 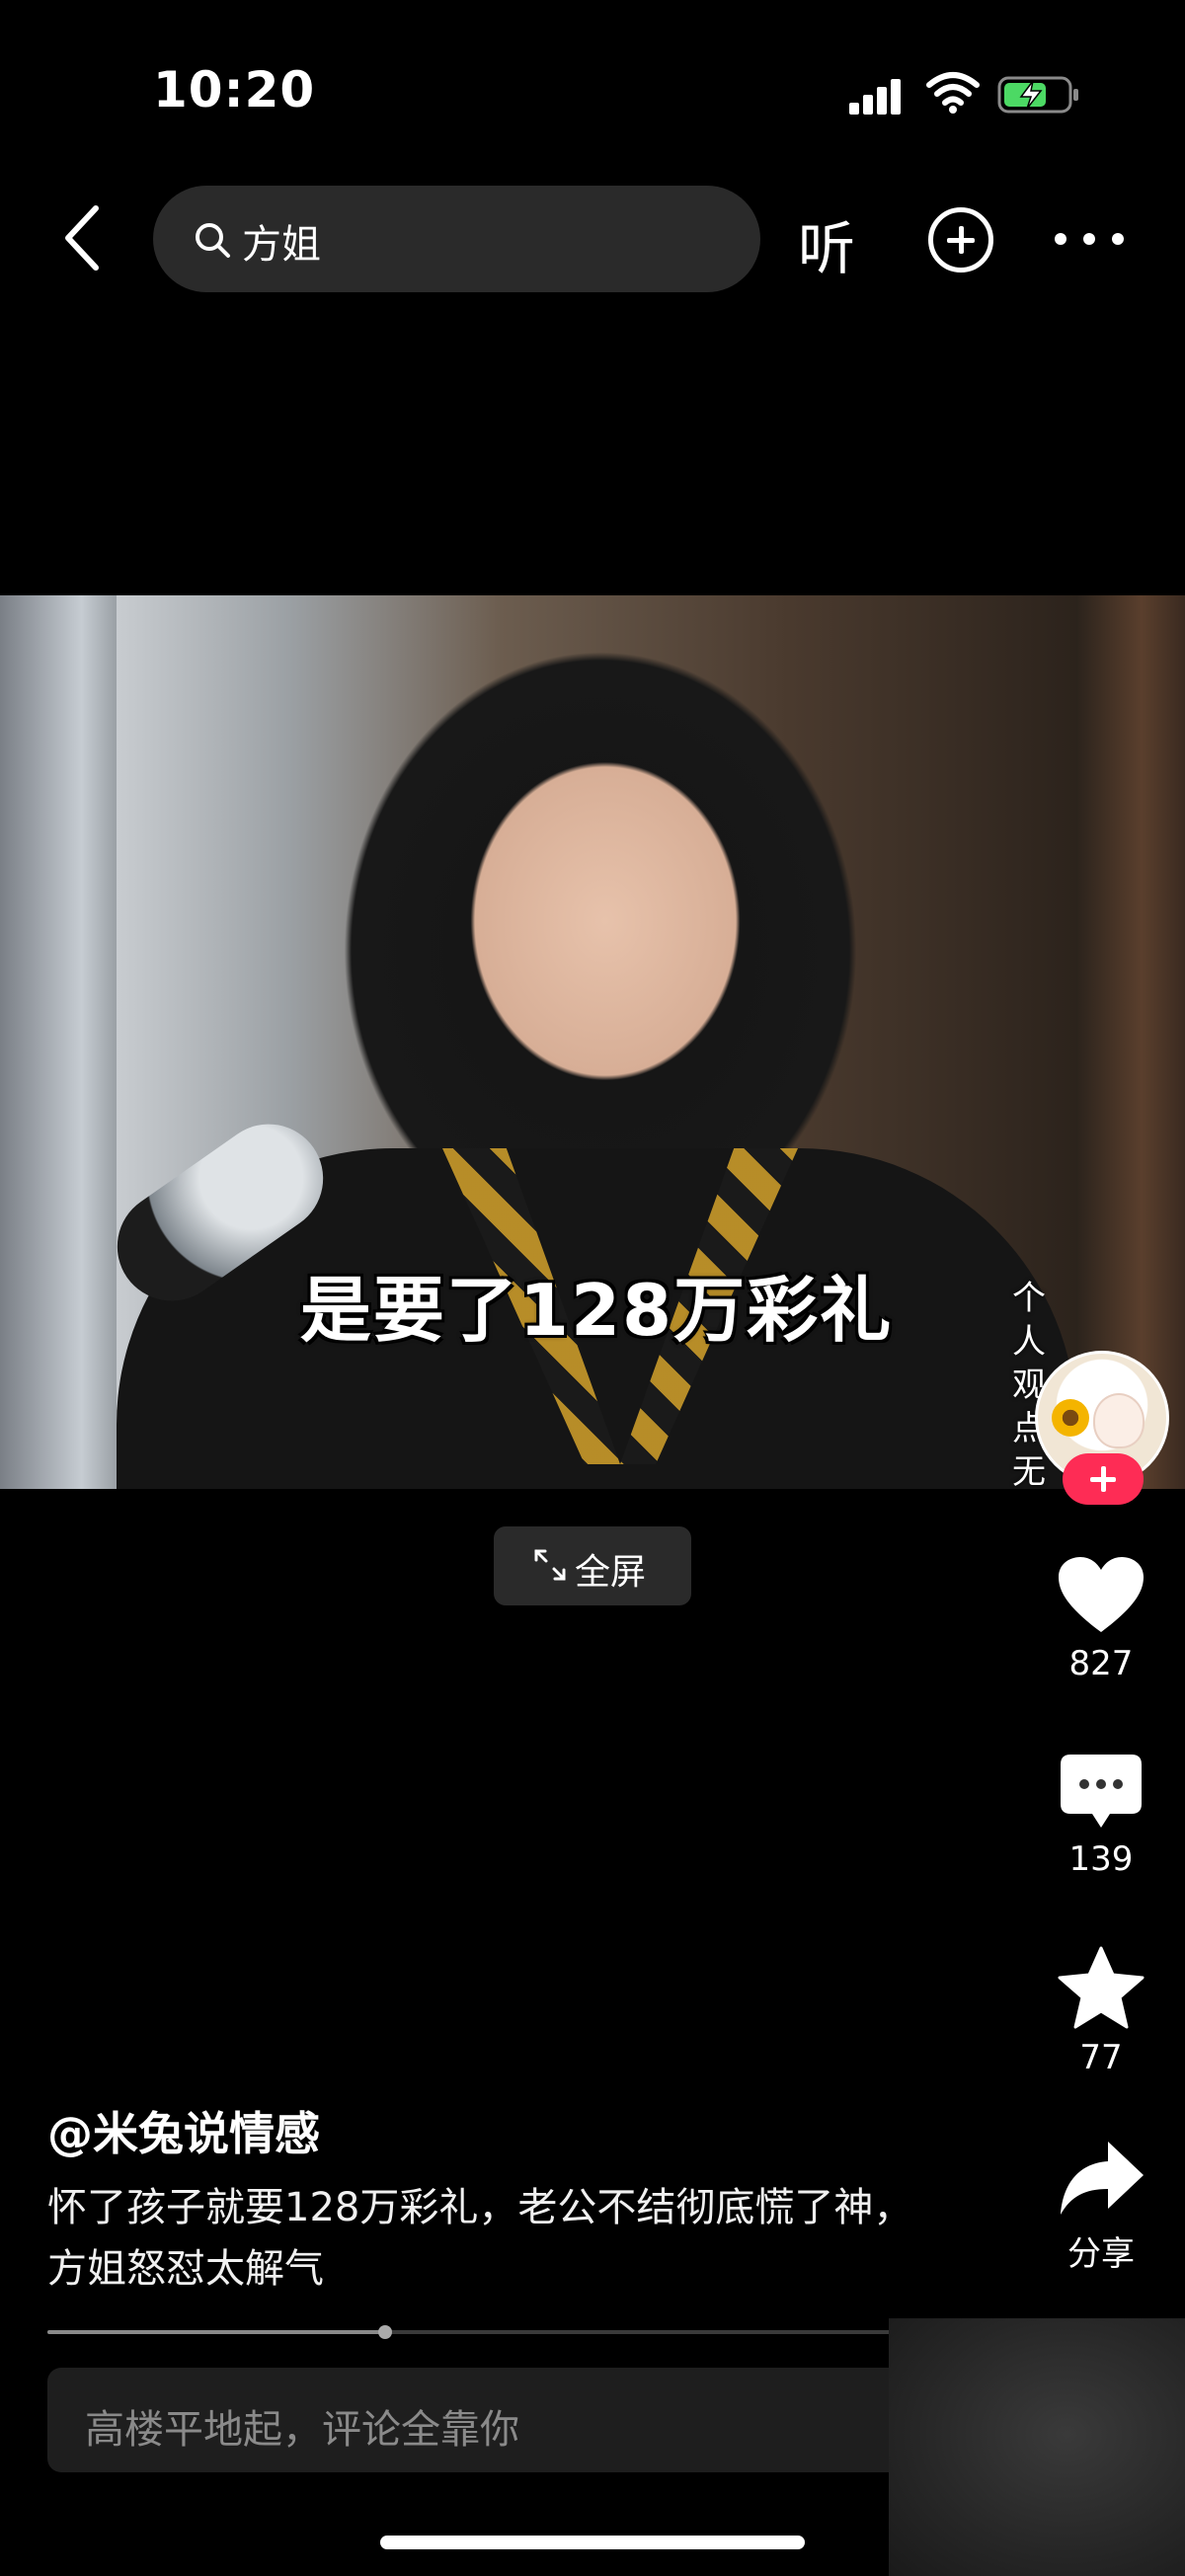 What do you see at coordinates (1103, 2178) in the screenshot?
I see `share-icon` at bounding box center [1103, 2178].